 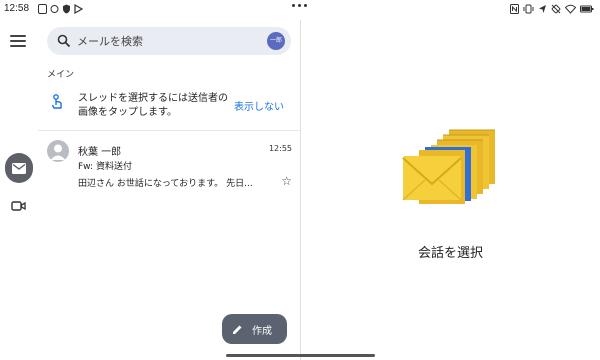 I want to click on assistant-icon, so click(x=42, y=9).